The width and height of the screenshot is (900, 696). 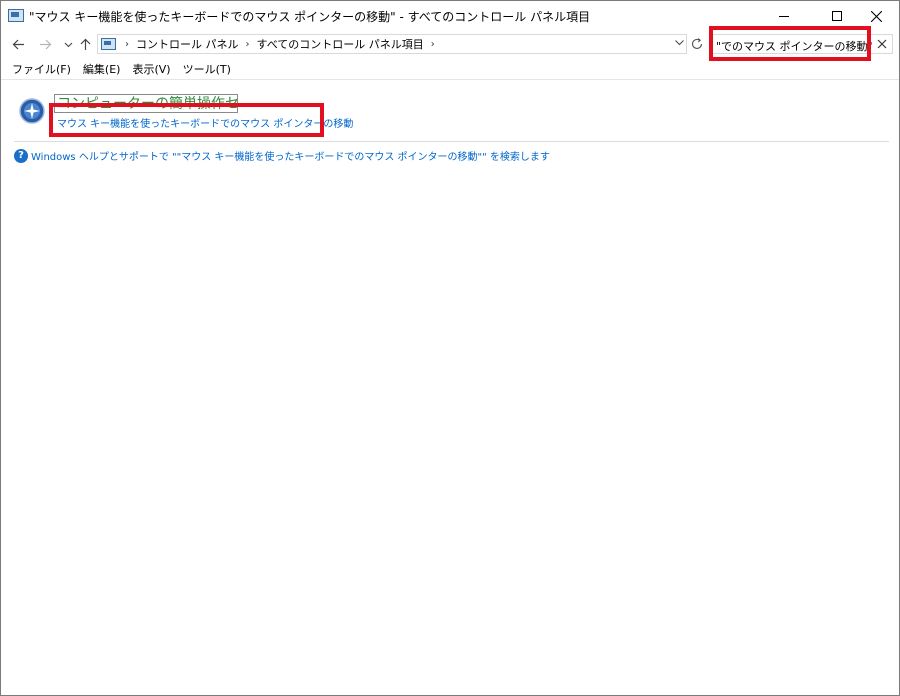 I want to click on menu-edit: 編集(E), so click(x=102, y=69).